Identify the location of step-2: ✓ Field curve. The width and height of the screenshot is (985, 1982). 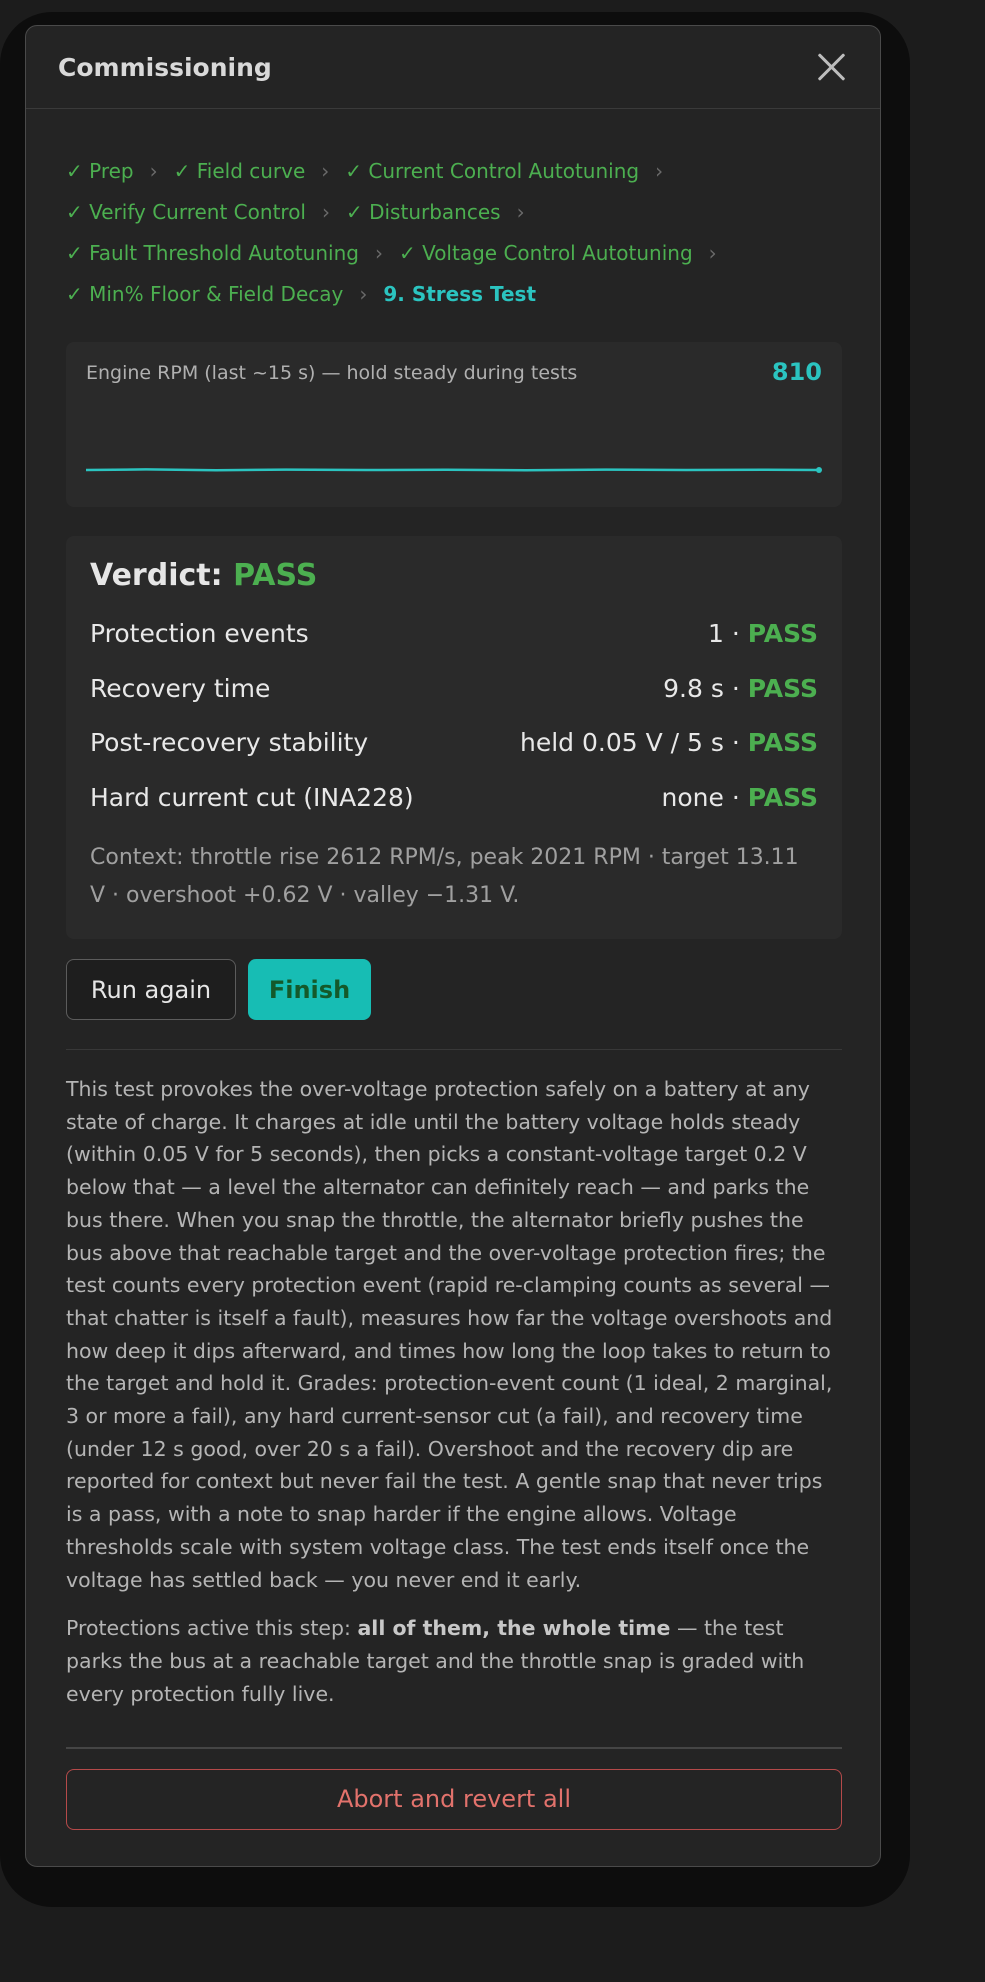
(239, 171).